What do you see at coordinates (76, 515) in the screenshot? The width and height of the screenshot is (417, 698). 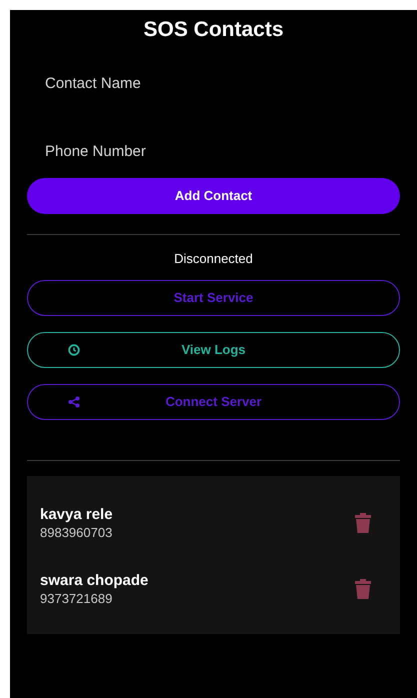 I see `contact-name: kavya rele` at bounding box center [76, 515].